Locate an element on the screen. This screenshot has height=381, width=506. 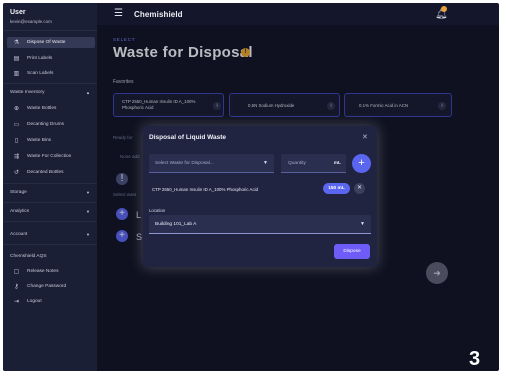
location-value: Building 101_Lab A is located at coordinates (176, 224).